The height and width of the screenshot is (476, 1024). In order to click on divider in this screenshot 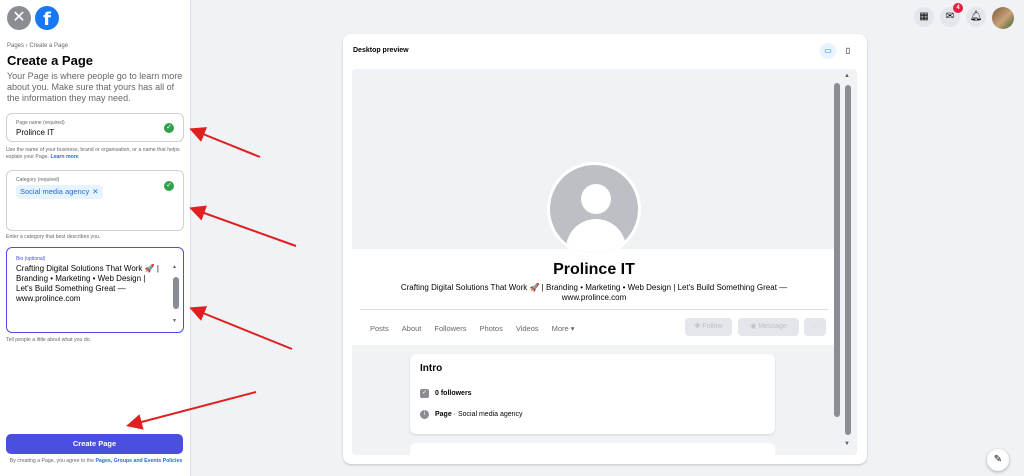, I will do `click(594, 309)`.